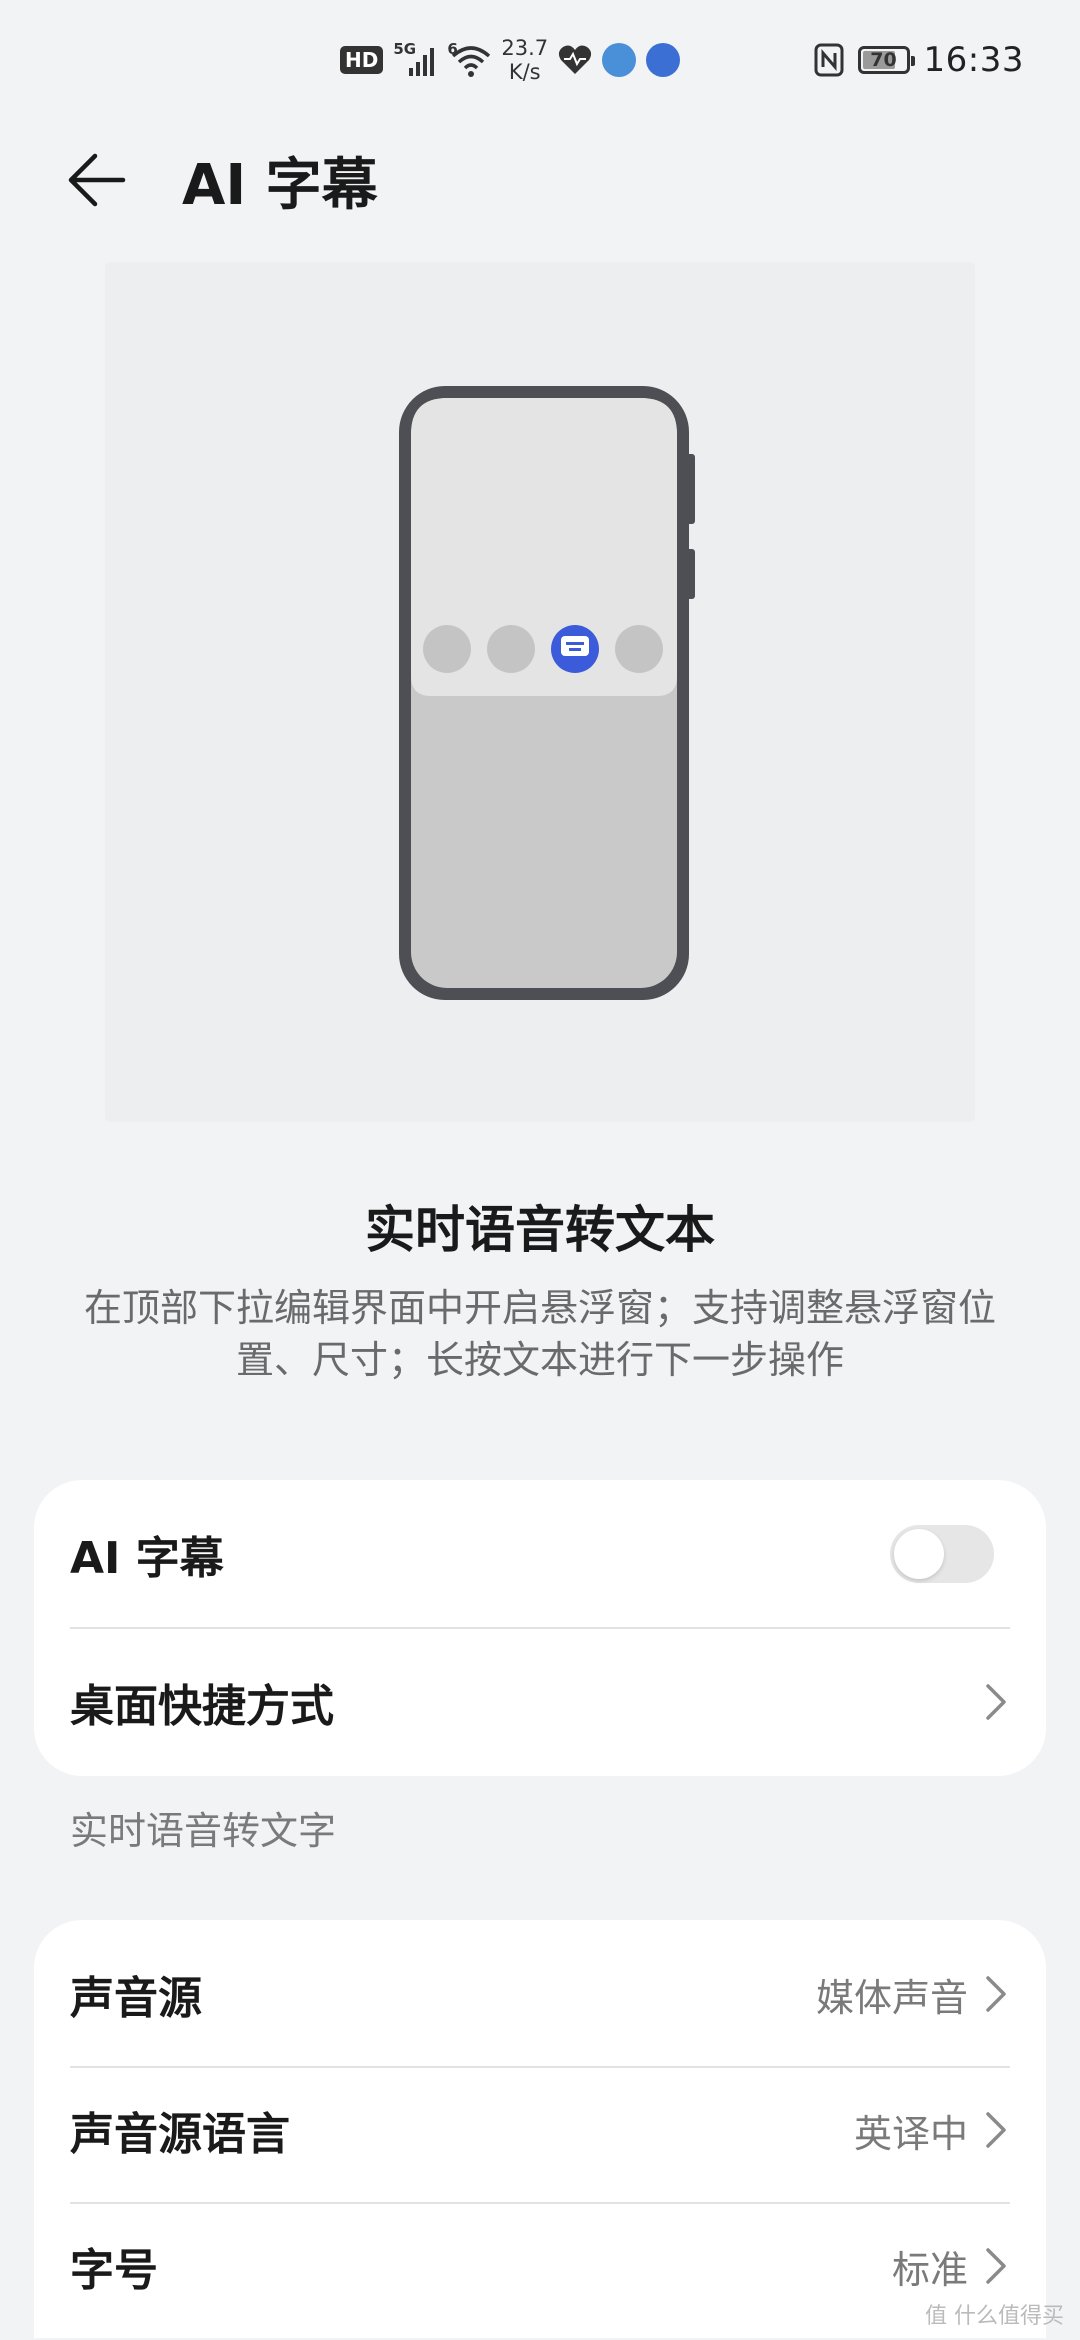  I want to click on source-language-row: 声音源语言 英译中, so click(540, 2130).